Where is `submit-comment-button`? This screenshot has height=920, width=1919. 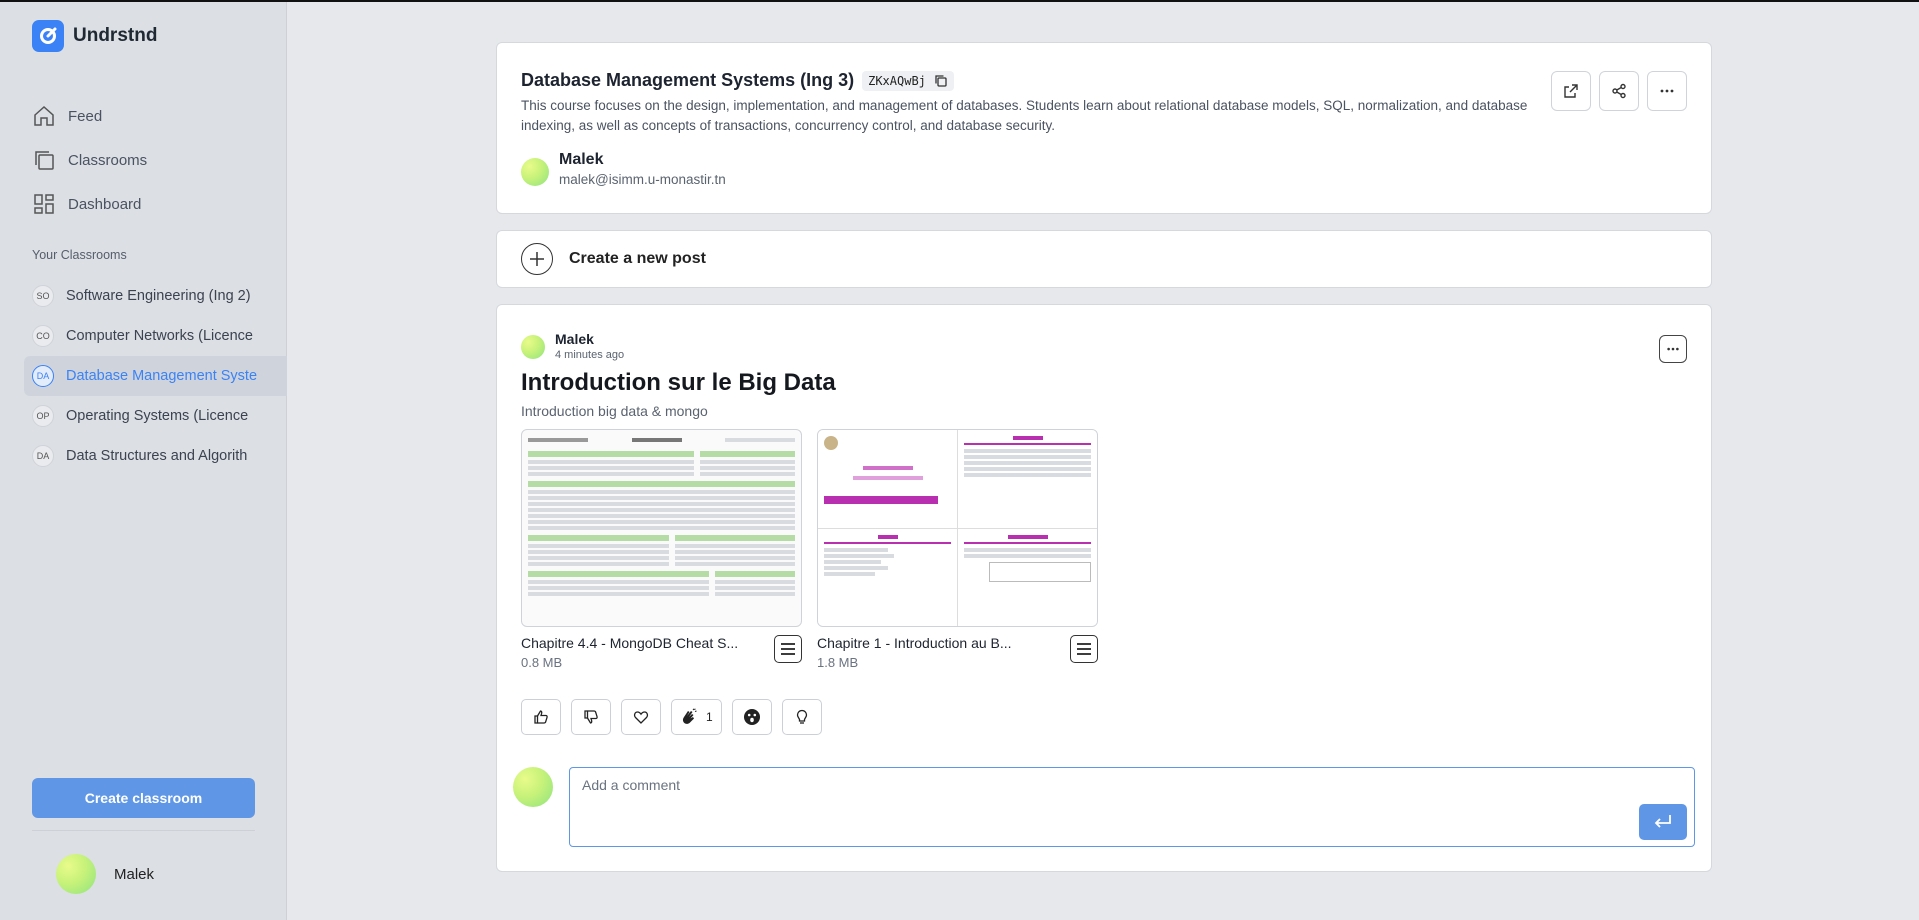
submit-comment-button is located at coordinates (1663, 822).